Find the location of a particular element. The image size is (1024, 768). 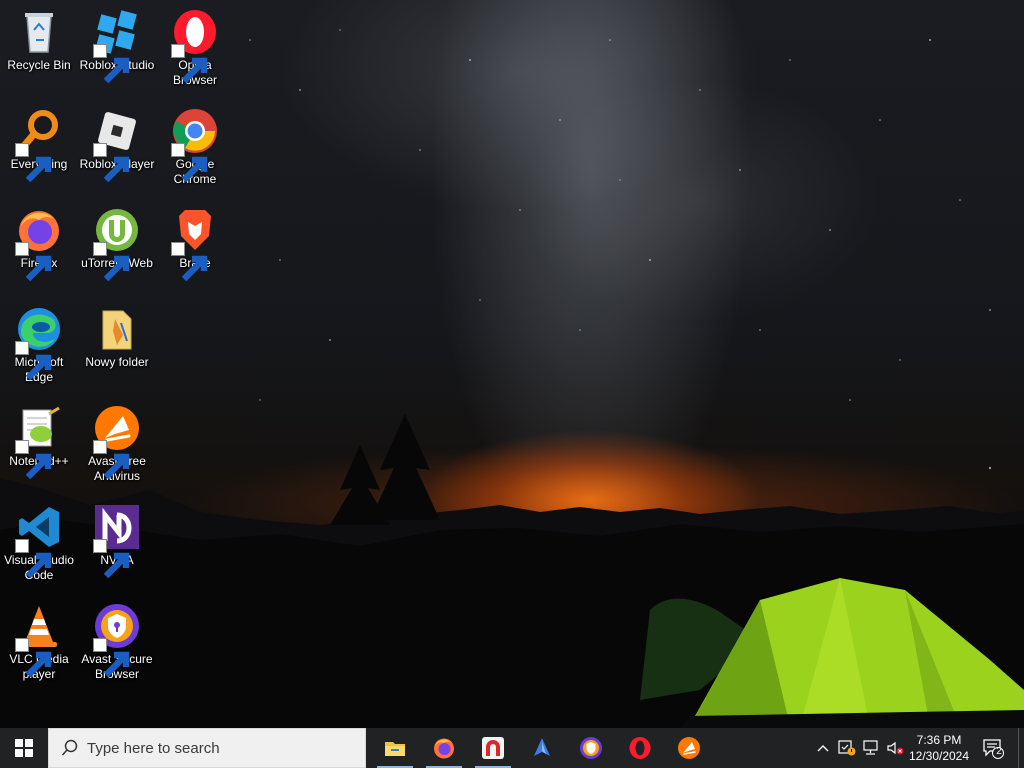

utorrent-icon is located at coordinates (117, 244).